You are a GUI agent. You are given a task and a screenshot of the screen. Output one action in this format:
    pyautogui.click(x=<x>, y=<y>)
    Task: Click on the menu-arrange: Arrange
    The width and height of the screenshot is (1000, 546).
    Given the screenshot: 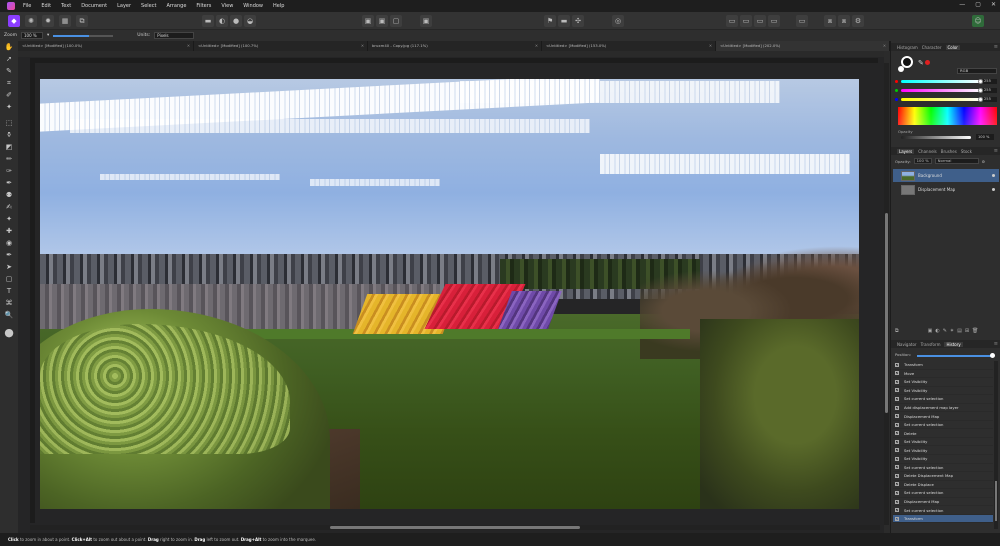 What is the action you would take?
    pyautogui.click(x=176, y=6)
    